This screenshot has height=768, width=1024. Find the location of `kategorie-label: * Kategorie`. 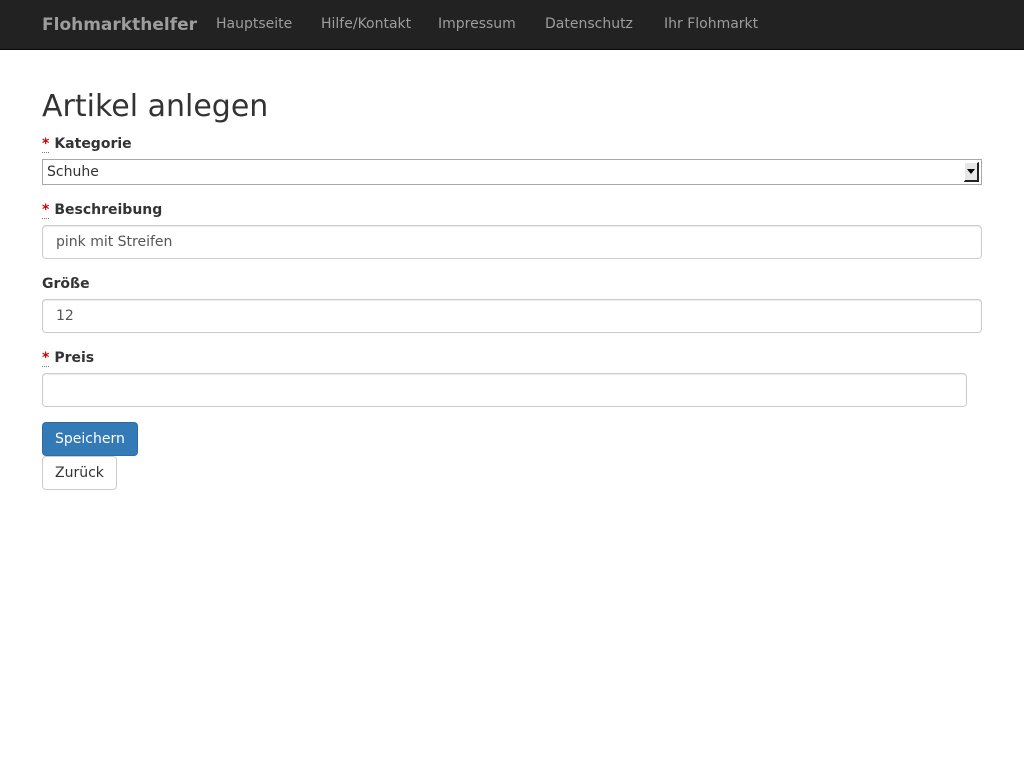

kategorie-label: * Kategorie is located at coordinates (87, 144).